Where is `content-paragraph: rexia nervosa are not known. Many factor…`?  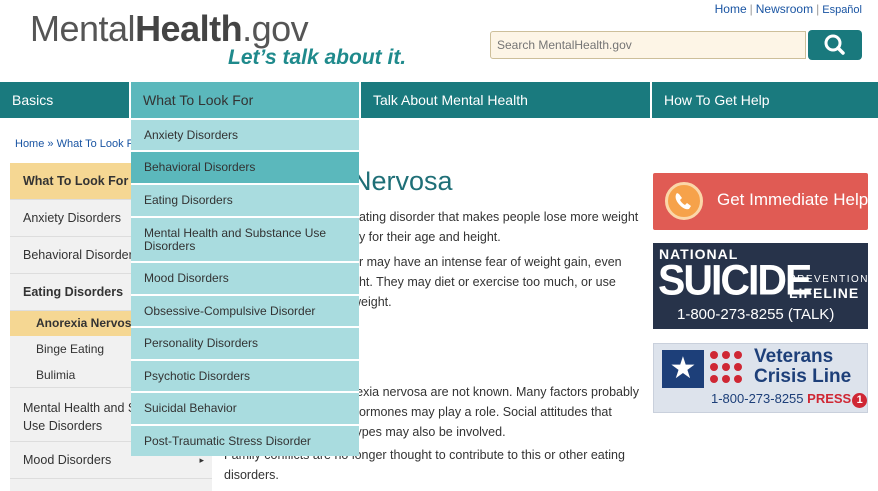
content-paragraph: rexia nervosa are not known. Many factor… is located at coordinates (495, 412).